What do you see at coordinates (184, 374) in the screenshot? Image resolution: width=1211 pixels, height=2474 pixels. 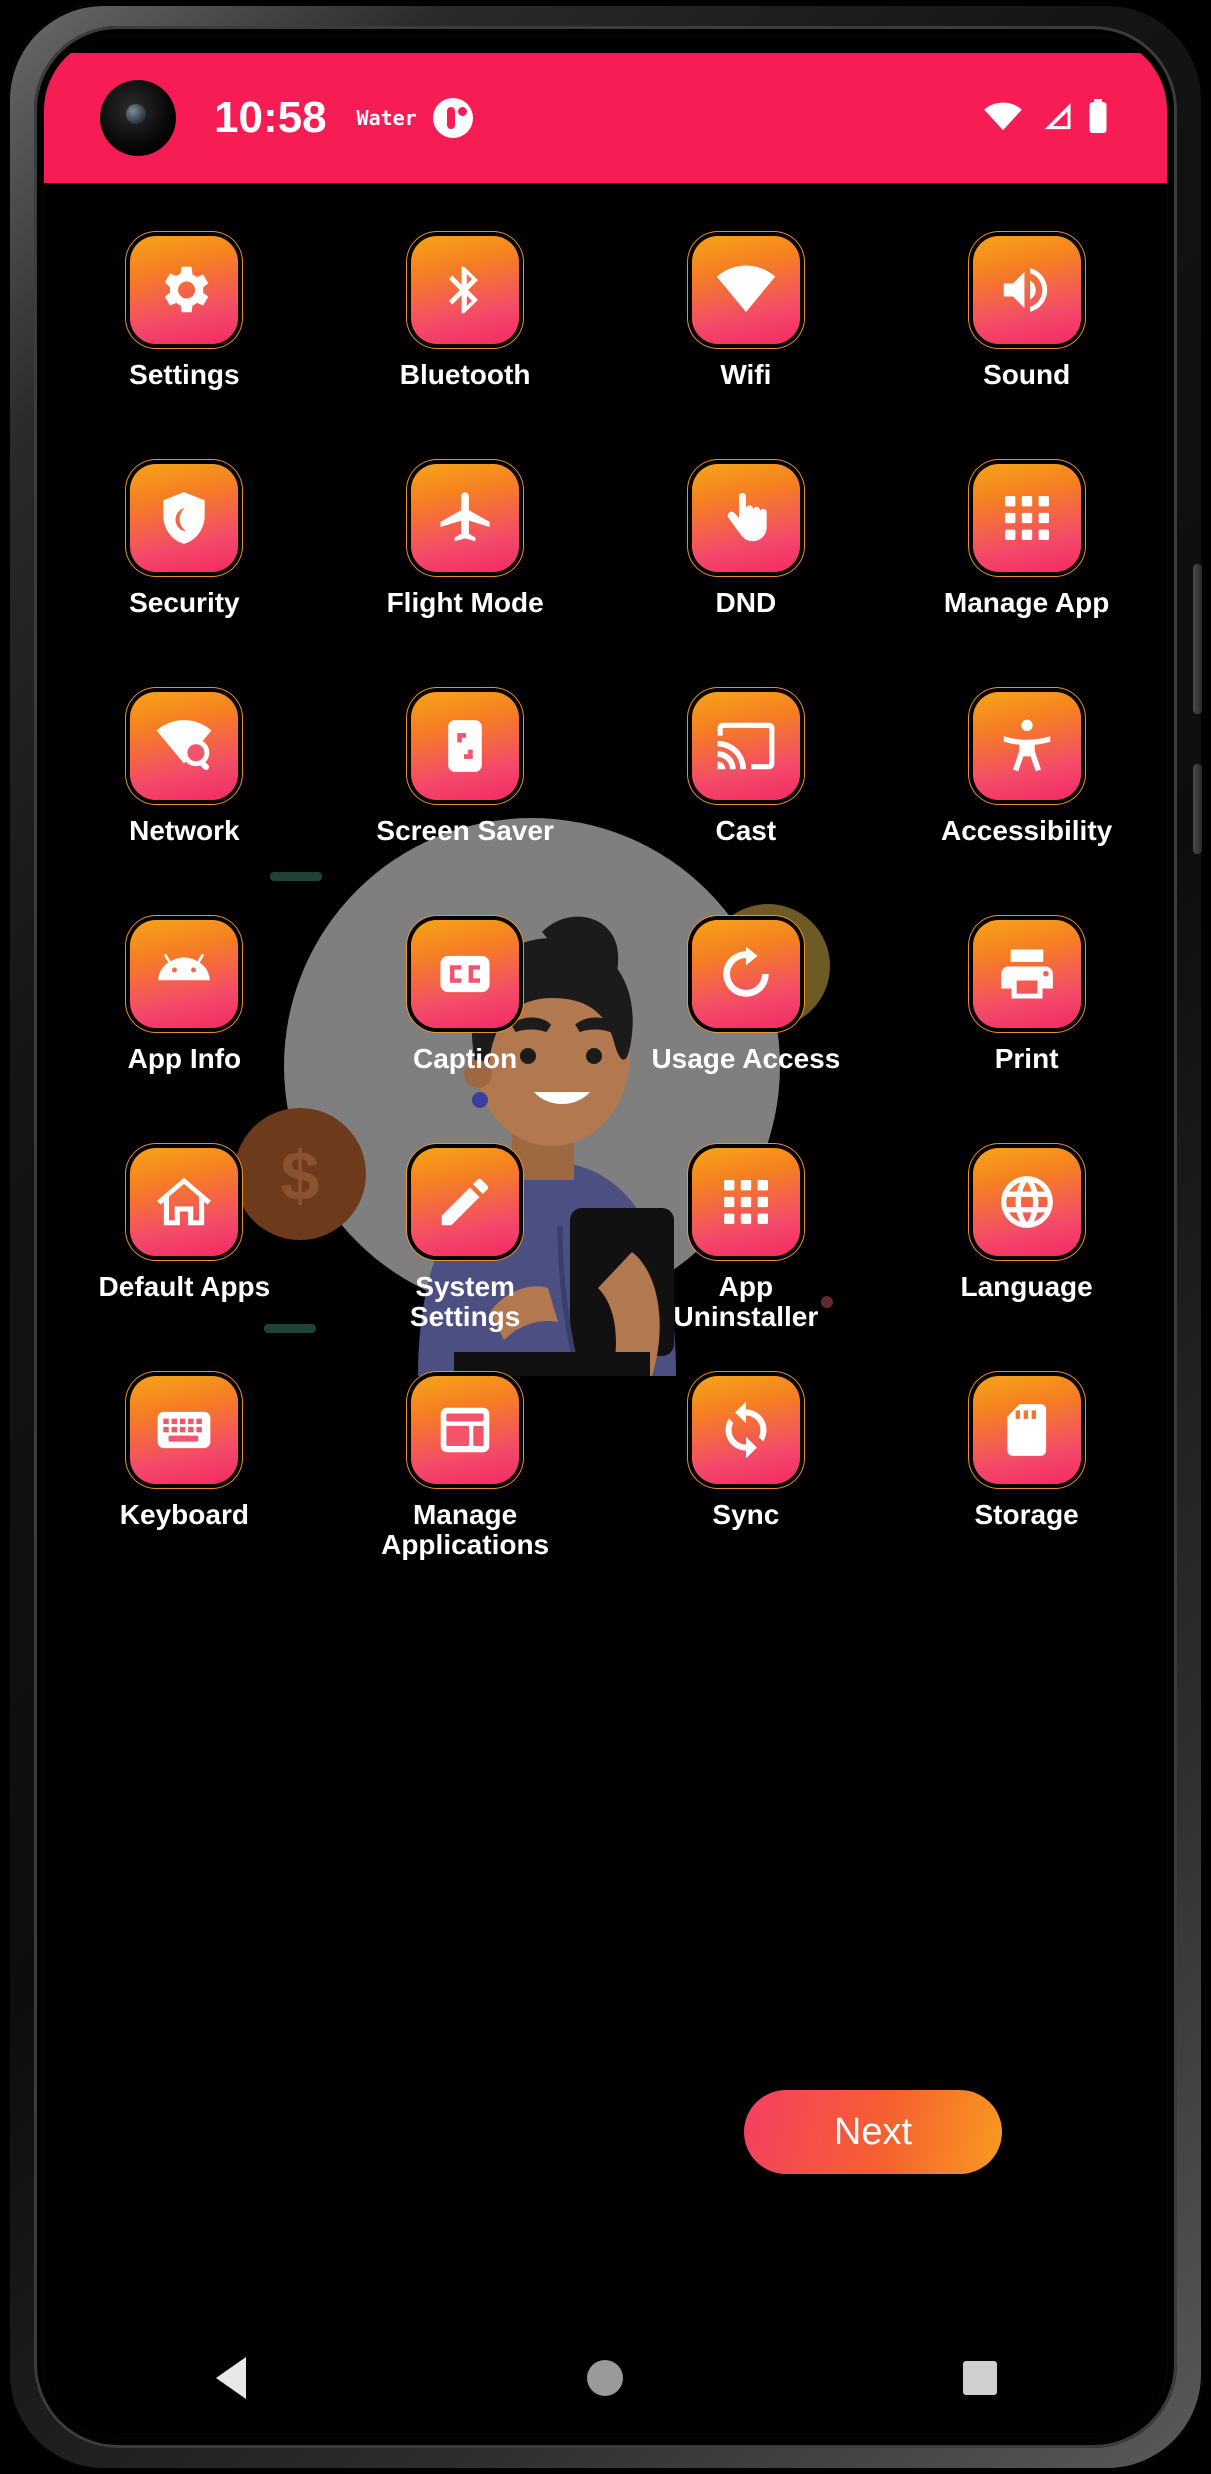 I see `app-tile-label: Settings` at bounding box center [184, 374].